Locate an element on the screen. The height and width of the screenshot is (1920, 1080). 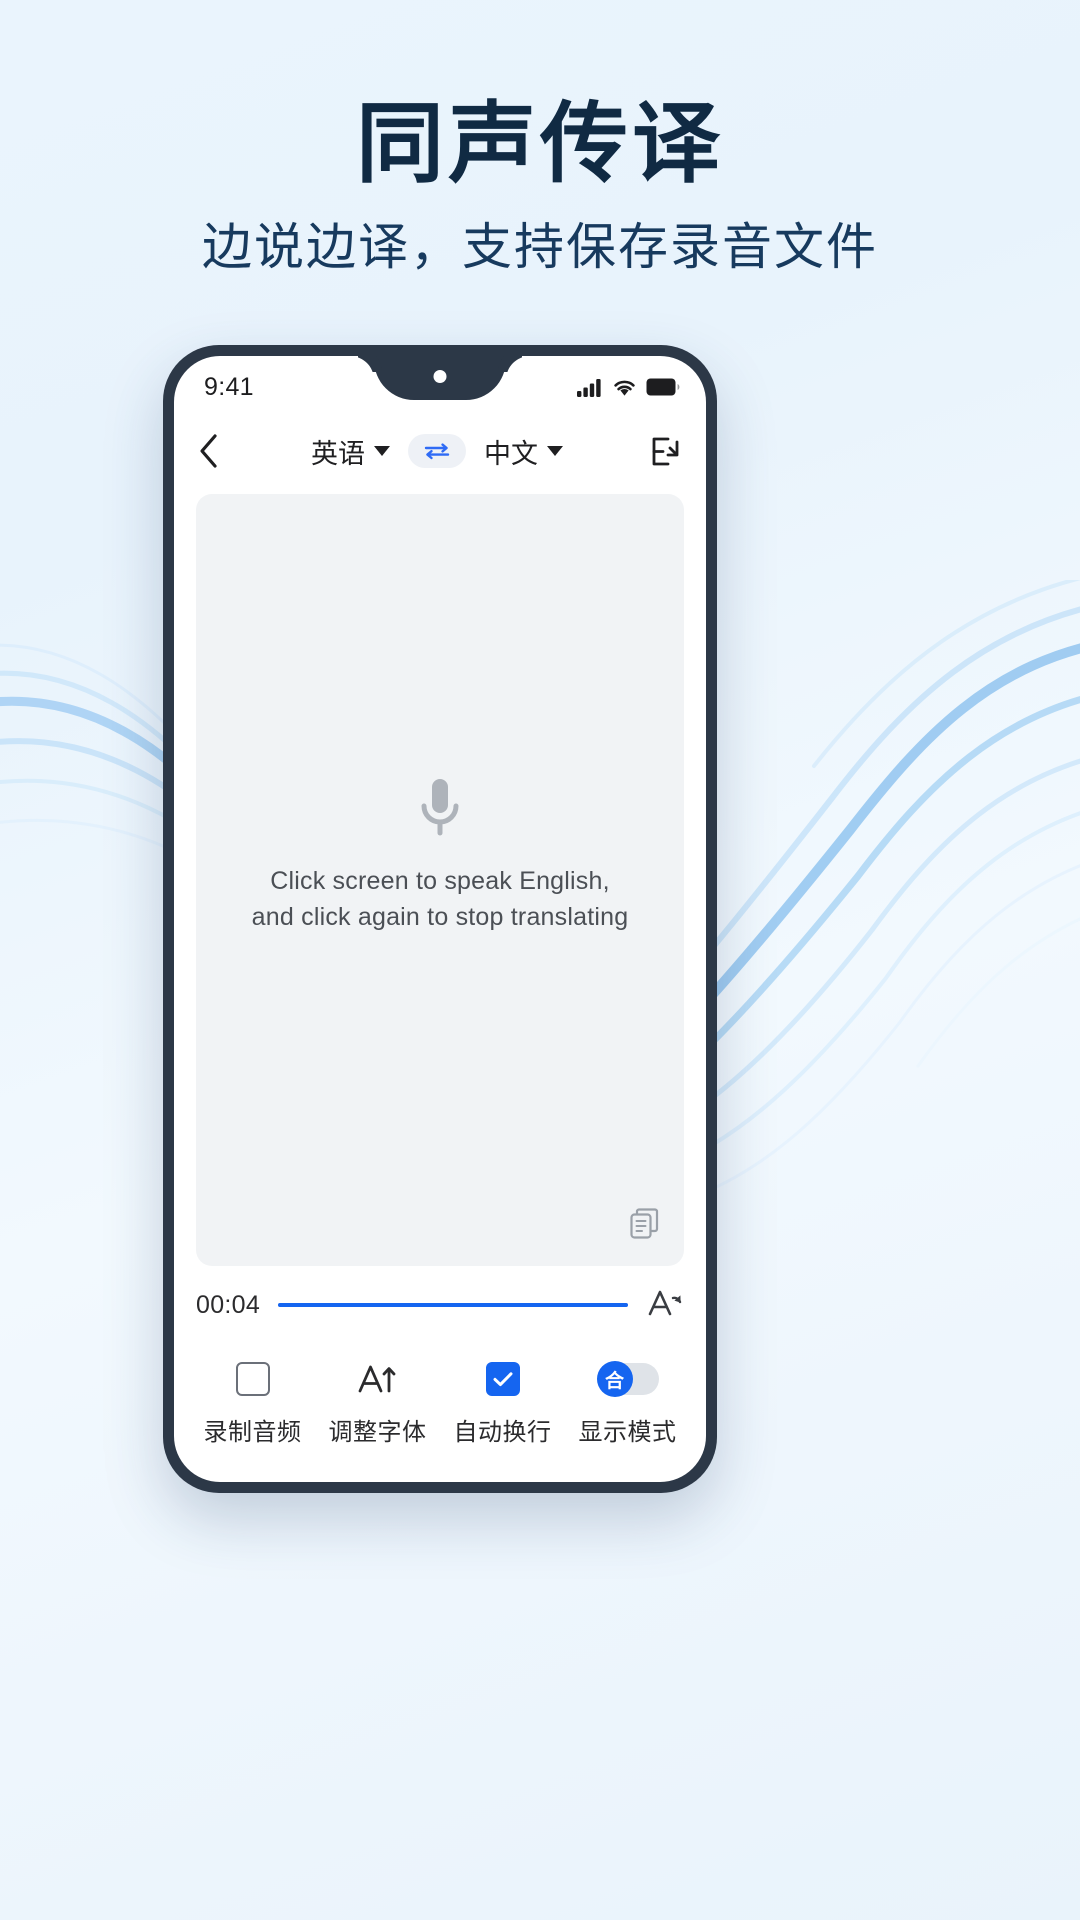
adjust-font-icon-wrap is located at coordinates (378, 1379).